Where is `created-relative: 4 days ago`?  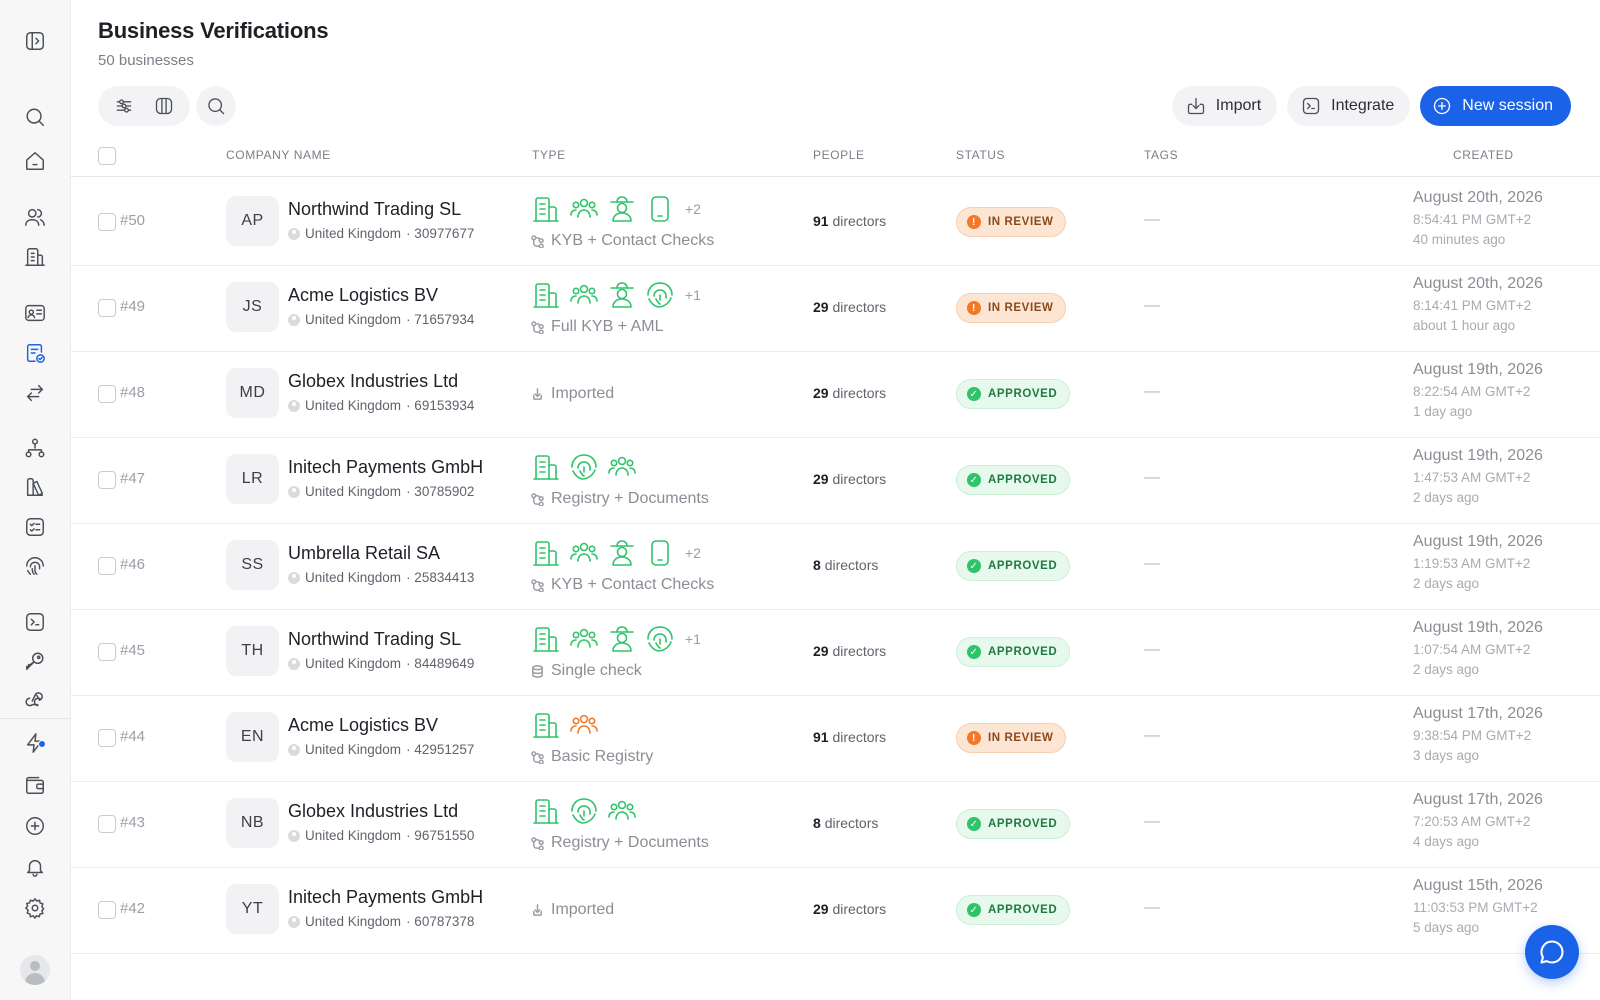
created-relative: 4 days ago is located at coordinates (1446, 841).